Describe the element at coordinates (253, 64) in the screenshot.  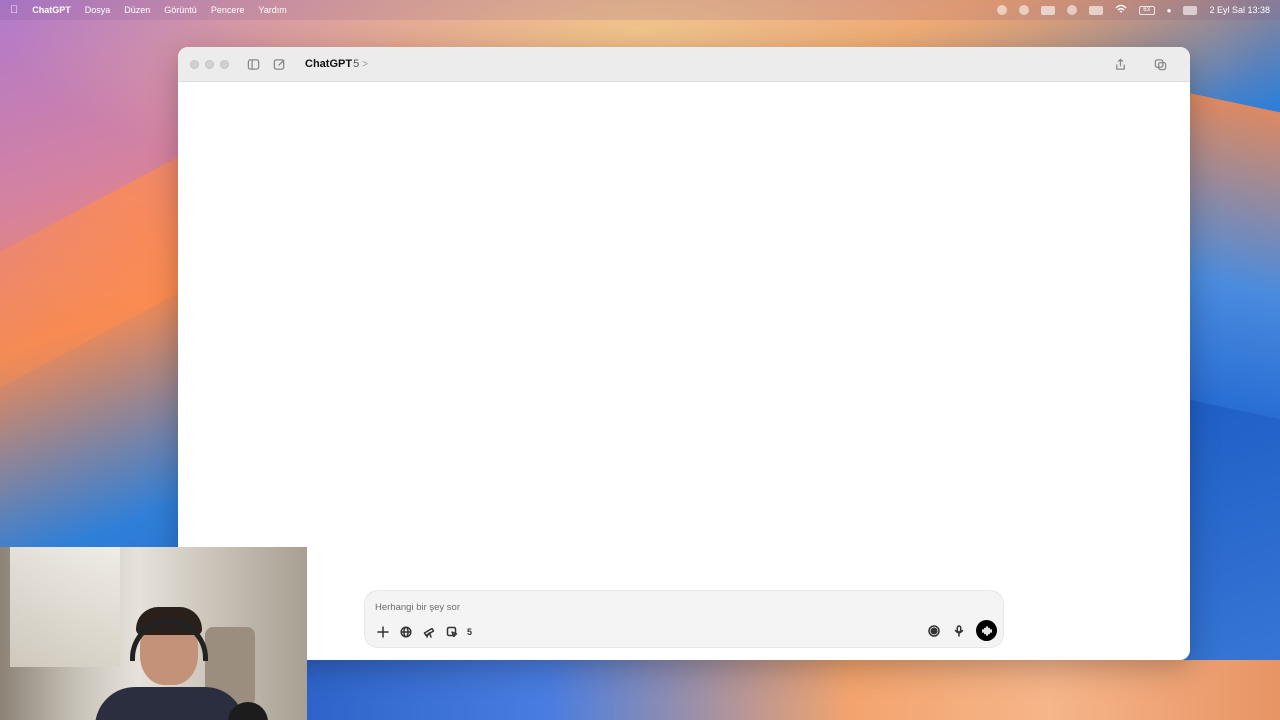
I see `sidebar-toggle-icon` at that location.